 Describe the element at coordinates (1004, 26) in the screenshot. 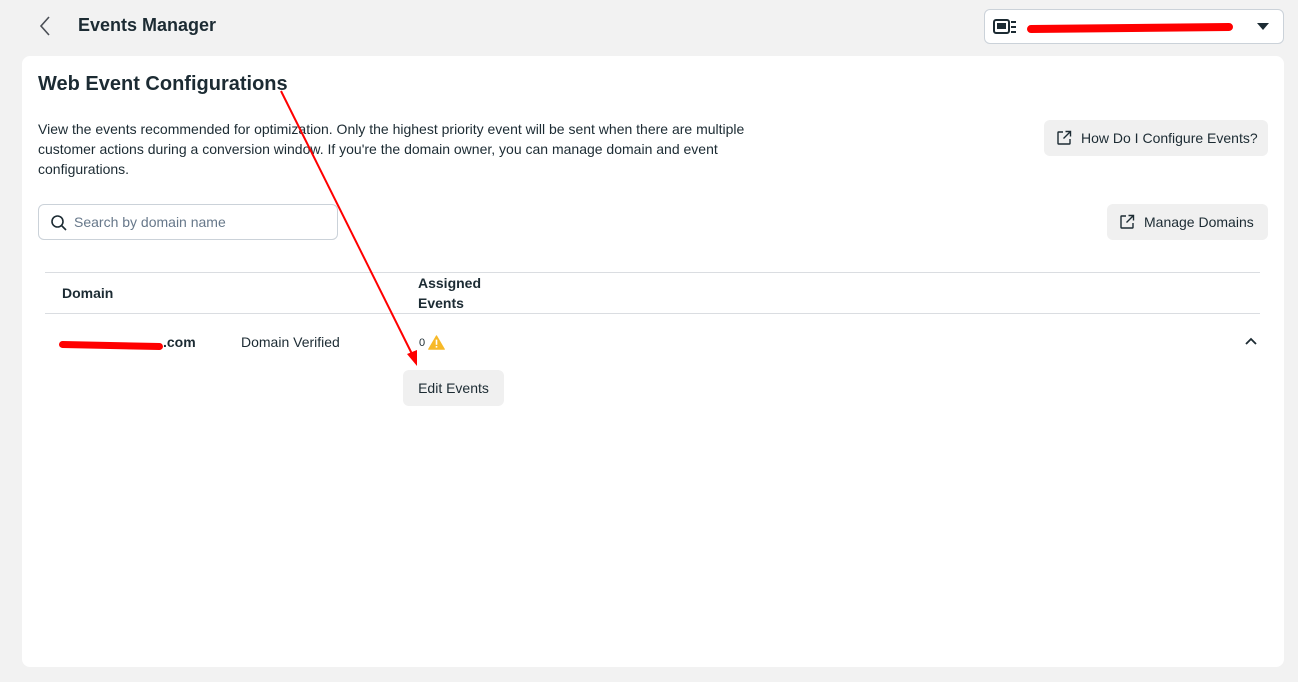

I see `ad-account-icon` at that location.